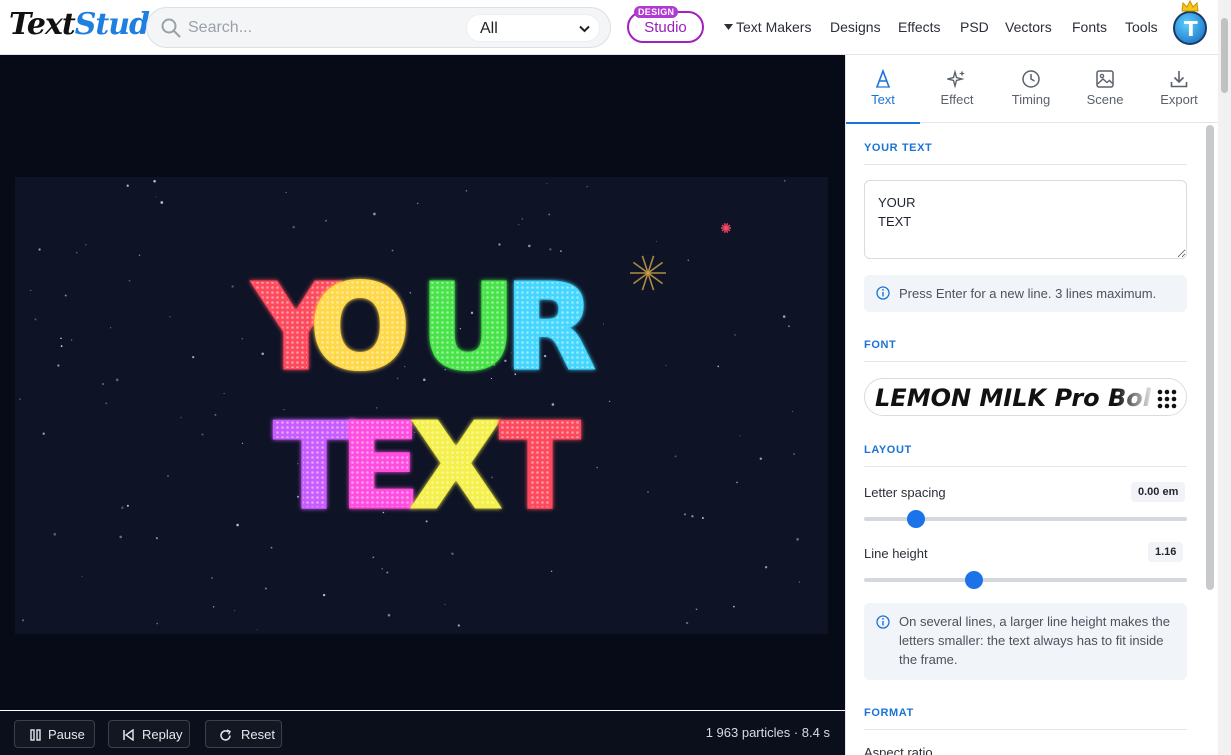 Image resolution: width=1231 pixels, height=755 pixels. I want to click on caret-down-icon, so click(728, 27).